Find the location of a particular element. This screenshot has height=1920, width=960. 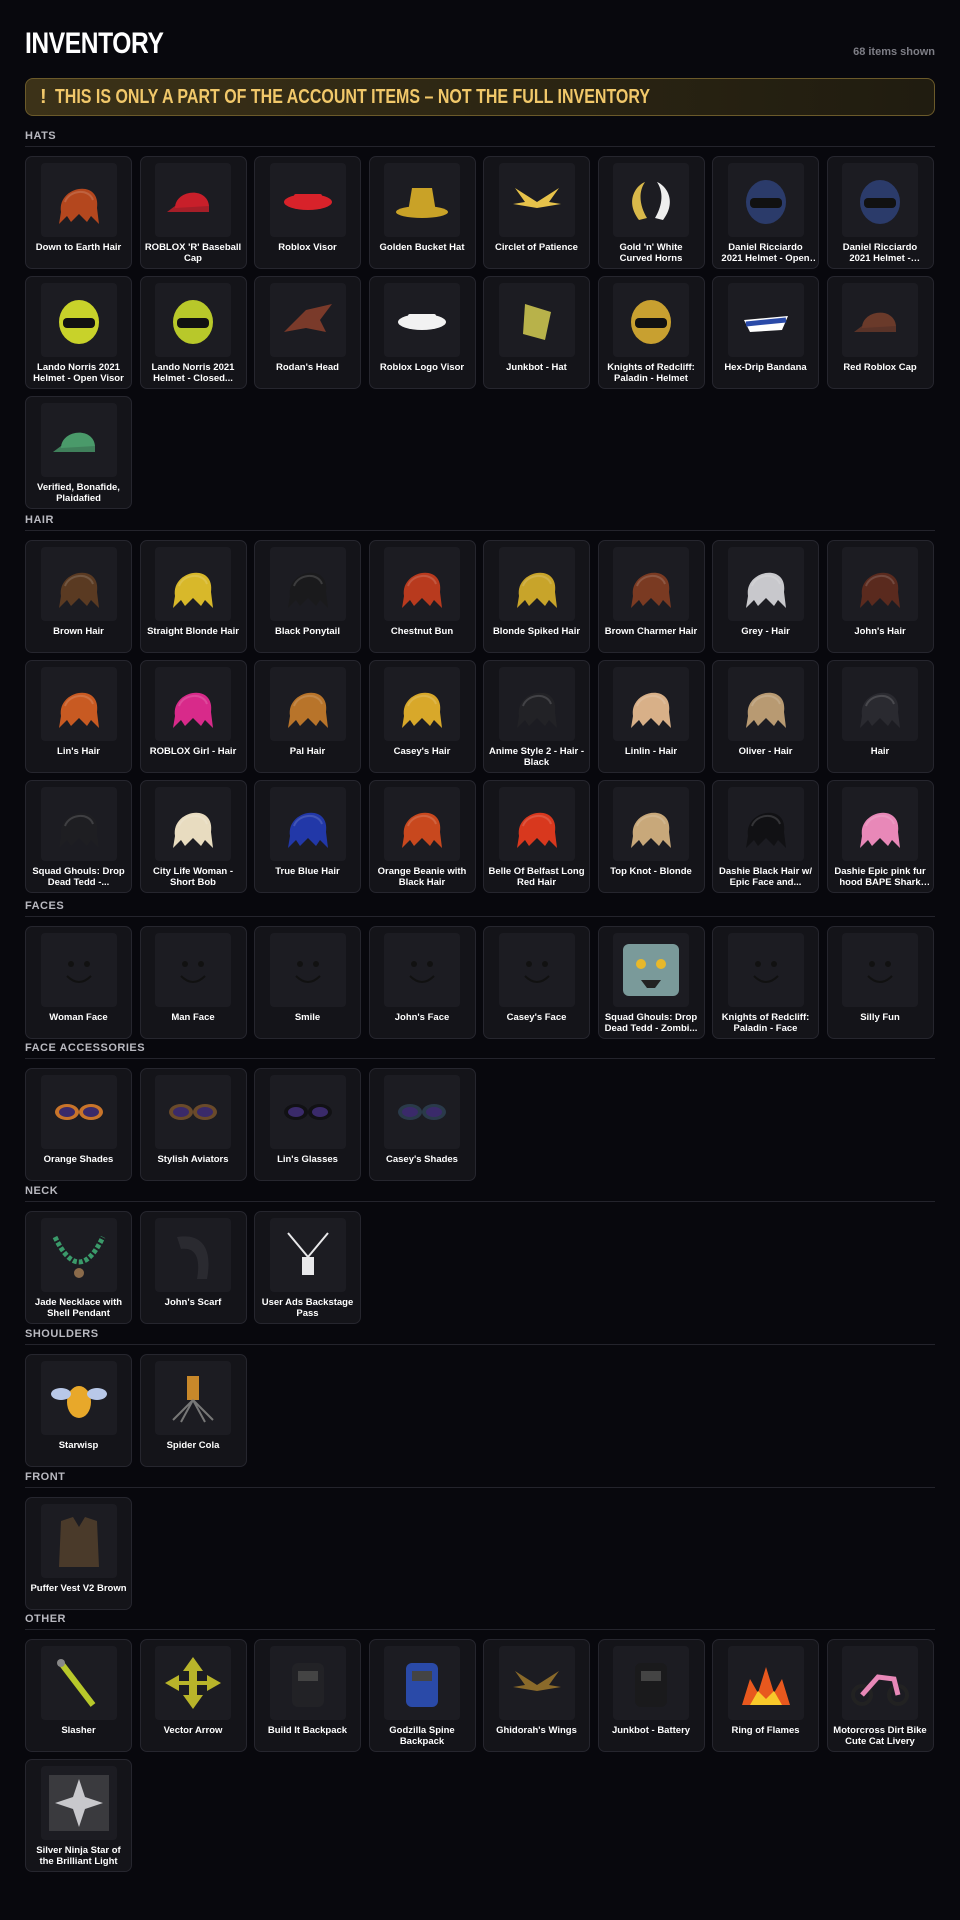

item-card: Oliver - Hair is located at coordinates (765, 716).